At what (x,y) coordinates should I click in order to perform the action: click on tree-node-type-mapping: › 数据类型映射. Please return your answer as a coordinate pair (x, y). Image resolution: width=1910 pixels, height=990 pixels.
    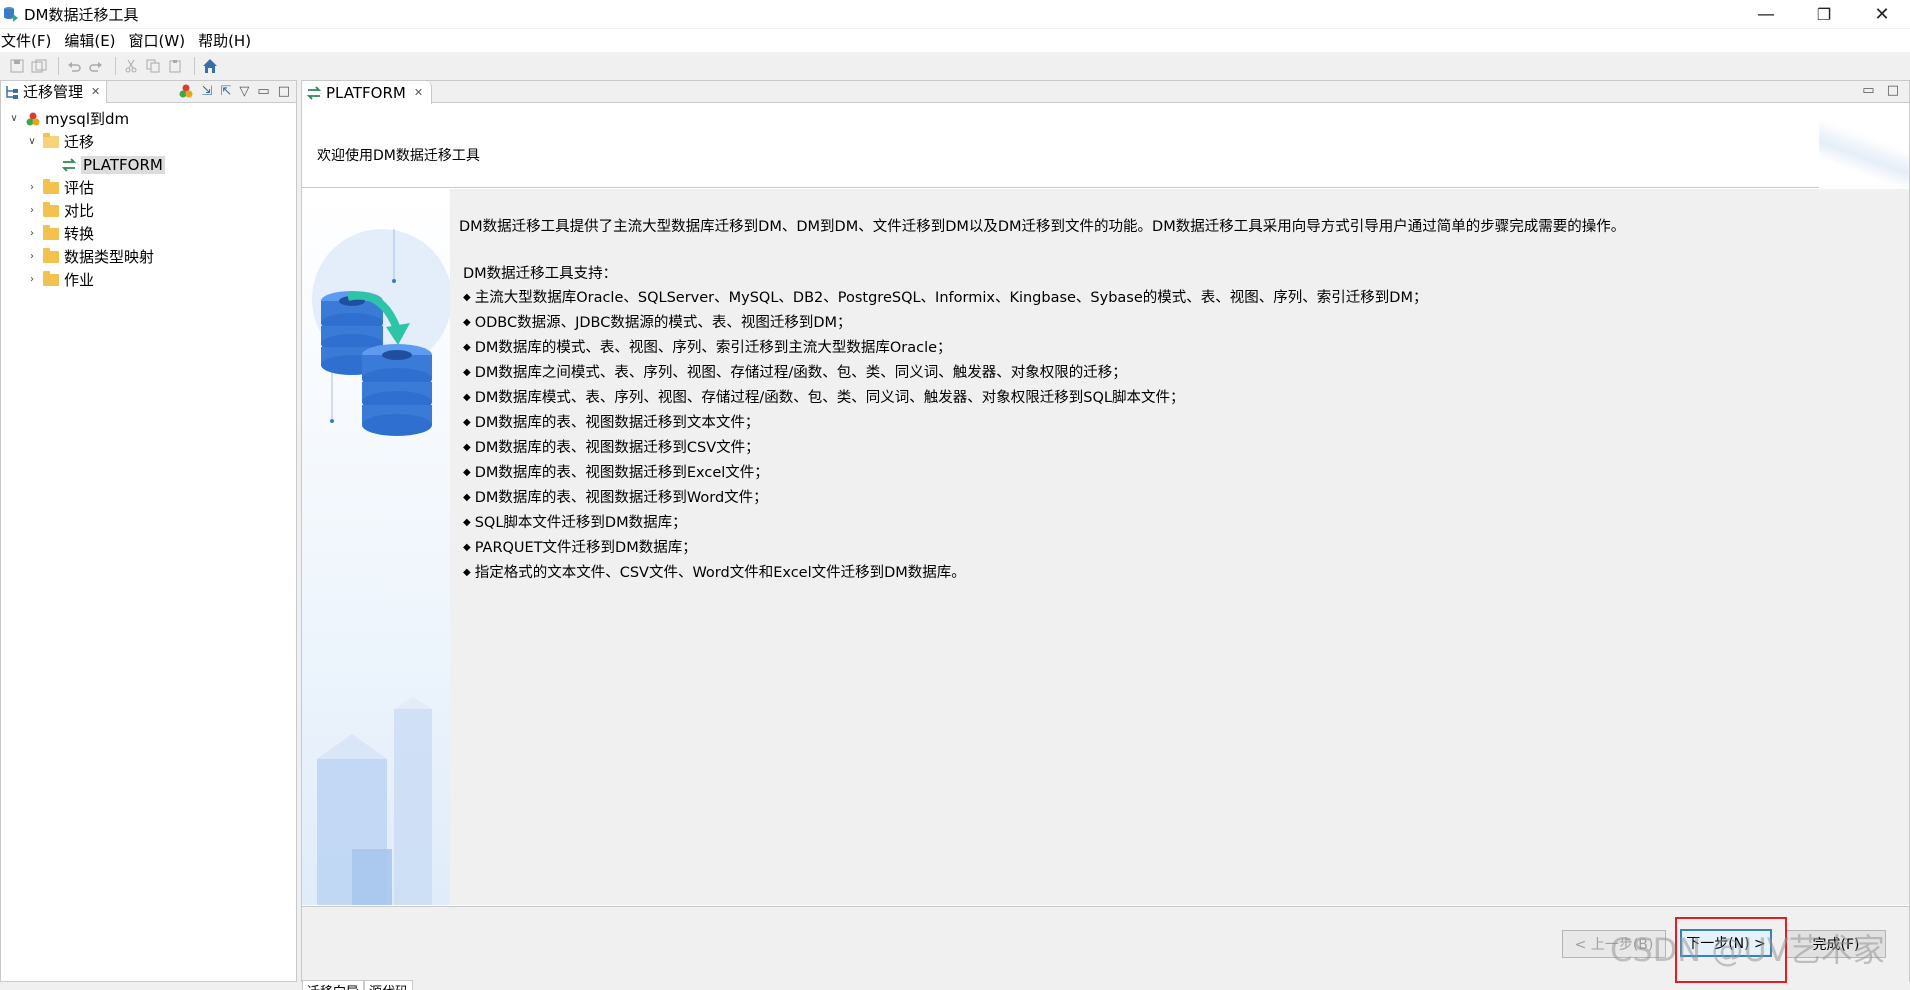
    Looking at the image, I should click on (148, 256).